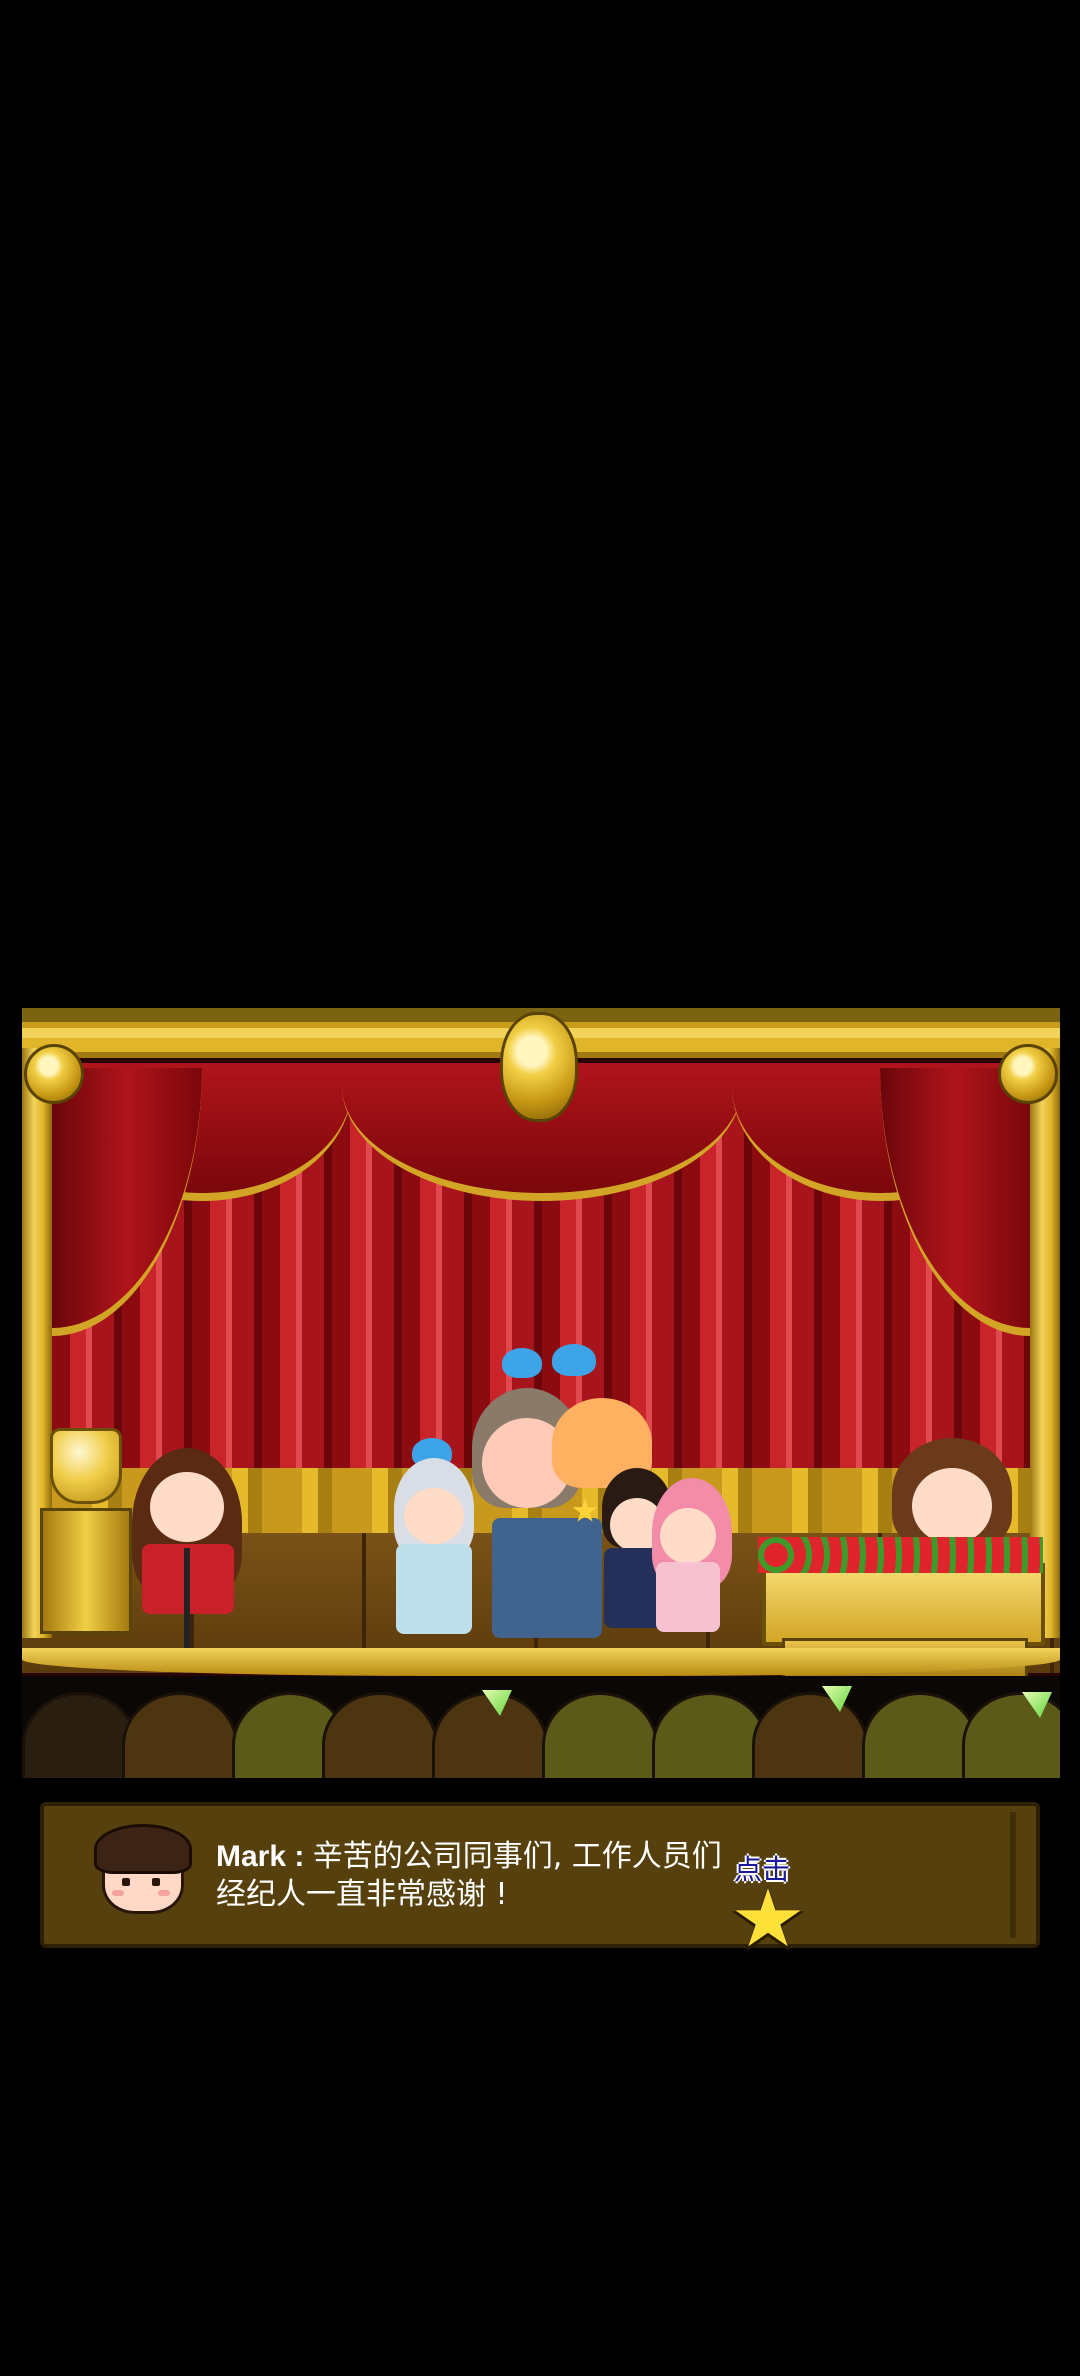  What do you see at coordinates (86, 1571) in the screenshot?
I see `pedestal-base` at bounding box center [86, 1571].